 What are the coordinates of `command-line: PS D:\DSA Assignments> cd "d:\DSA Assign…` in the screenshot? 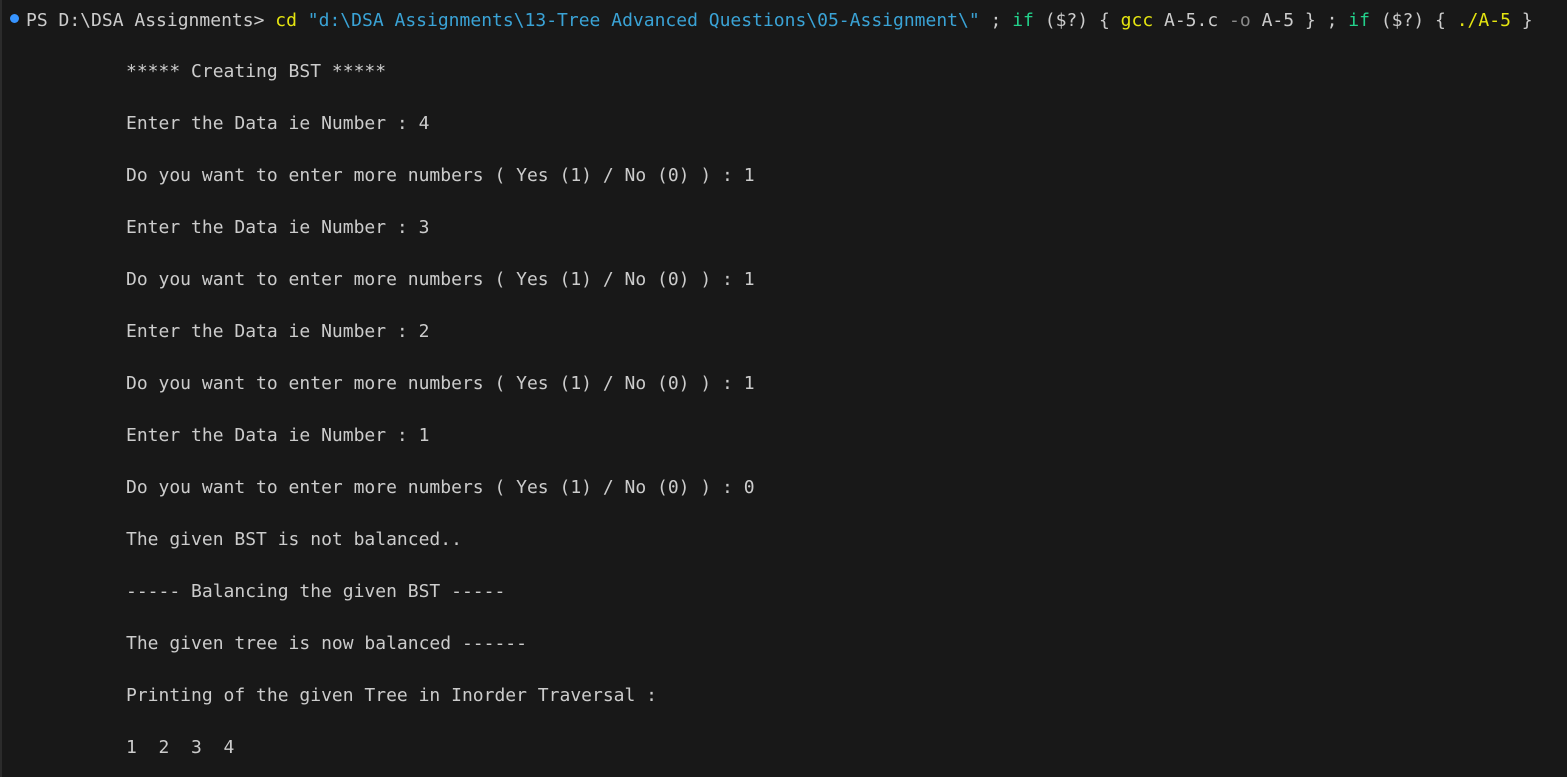 It's located at (771, 21).